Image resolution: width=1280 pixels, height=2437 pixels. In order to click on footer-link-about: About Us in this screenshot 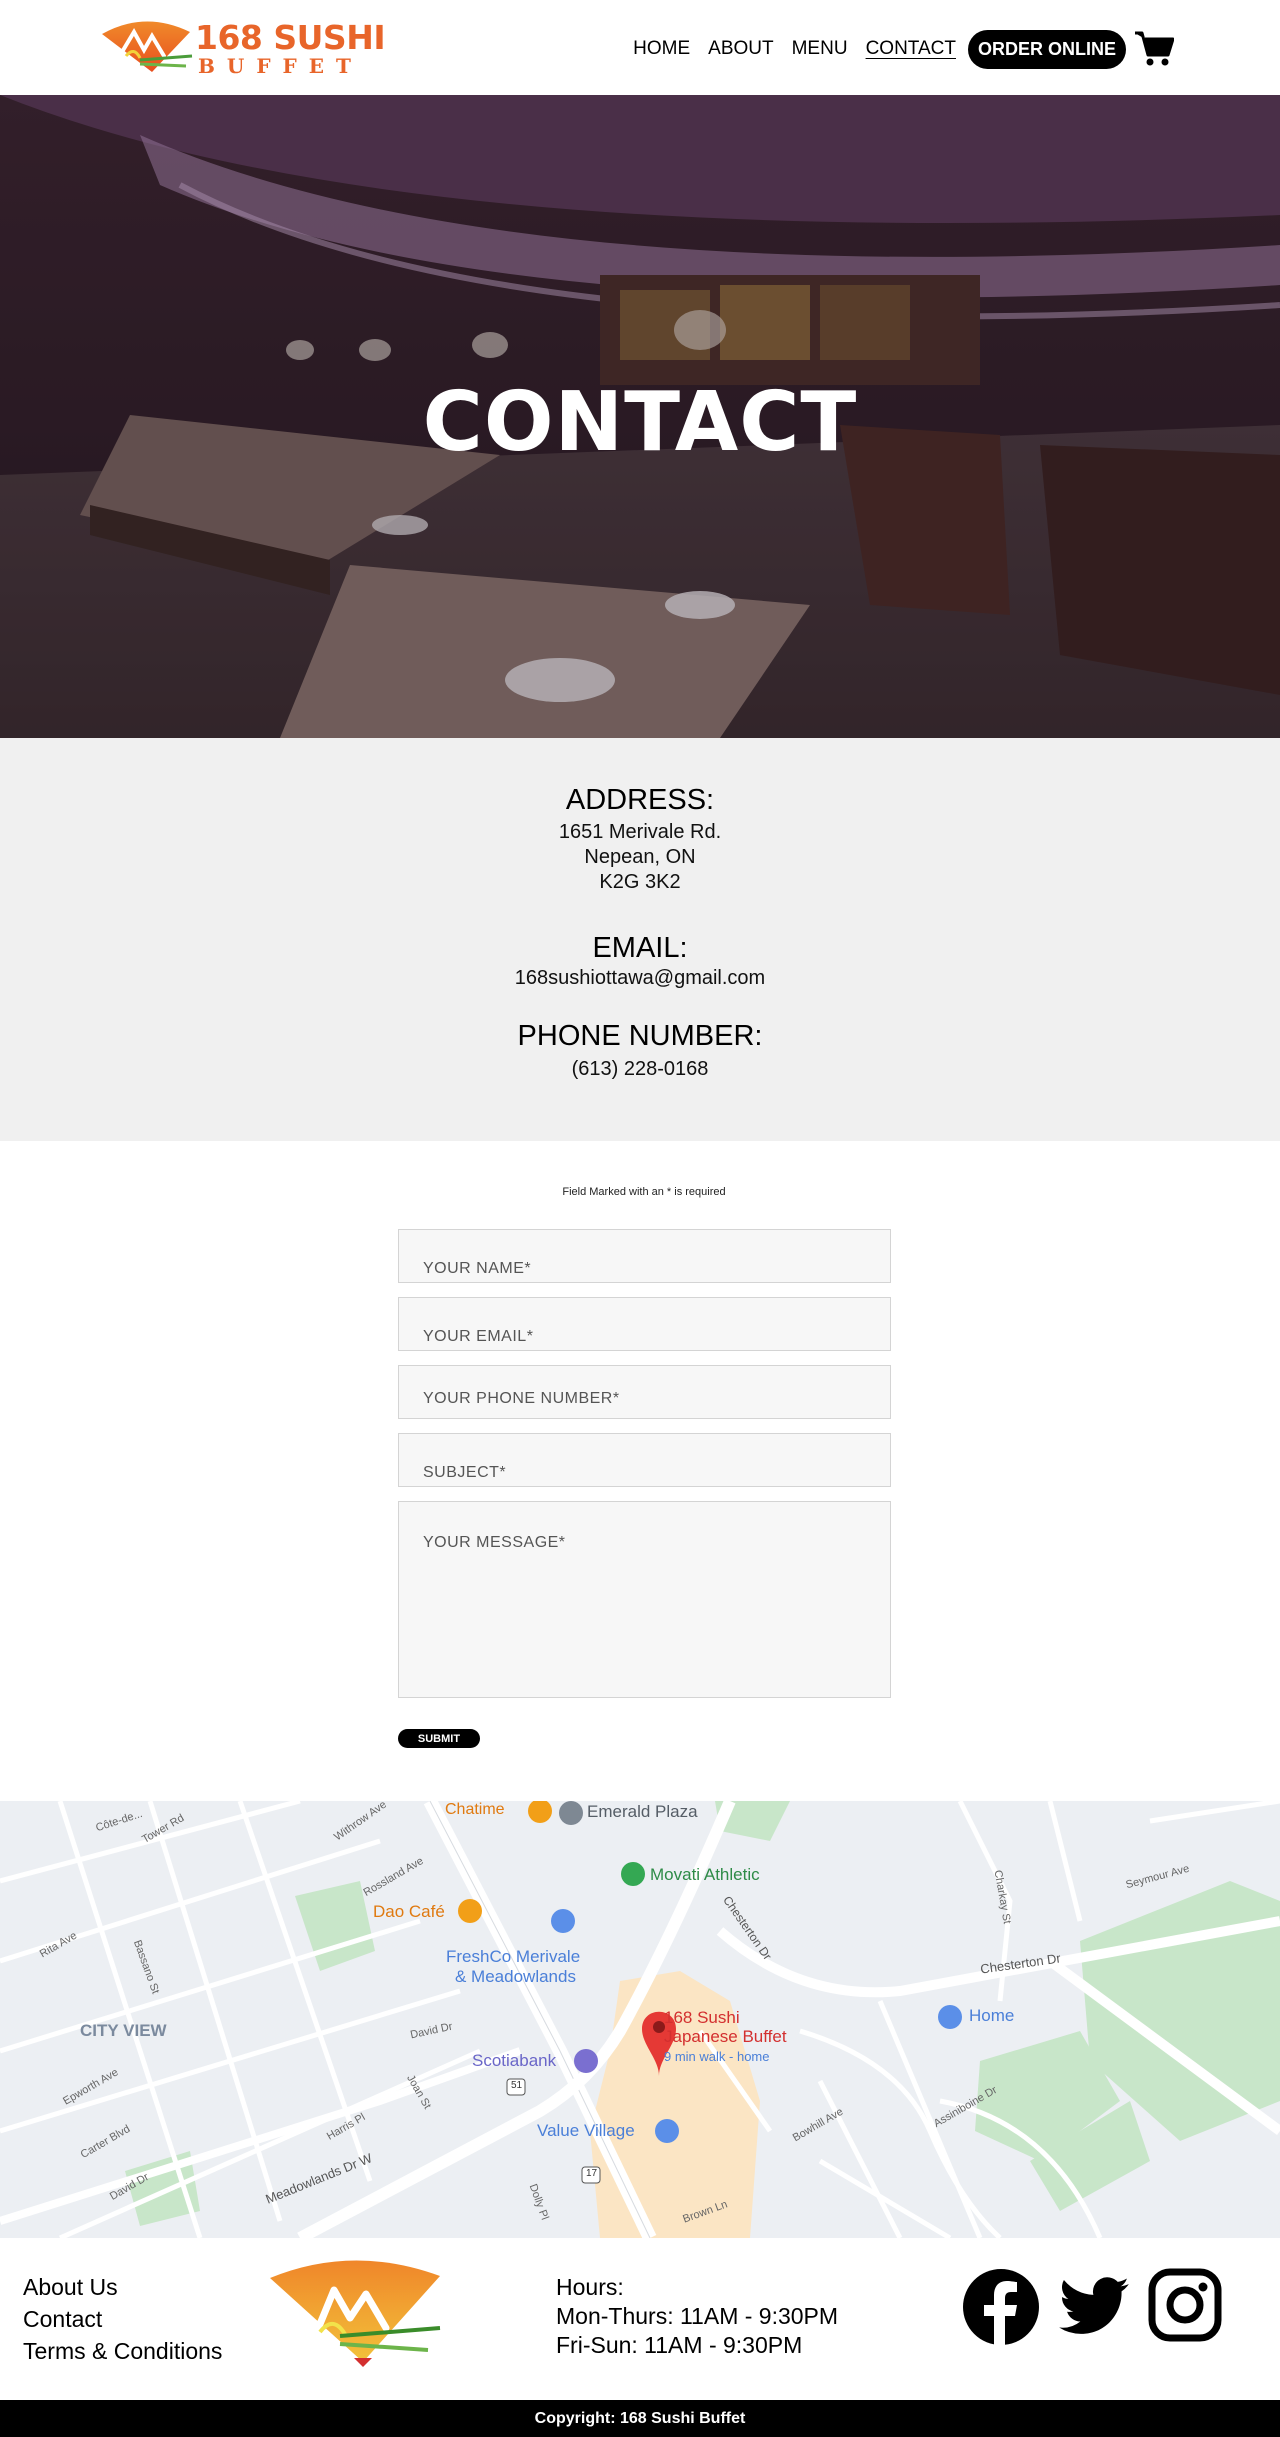, I will do `click(122, 2287)`.